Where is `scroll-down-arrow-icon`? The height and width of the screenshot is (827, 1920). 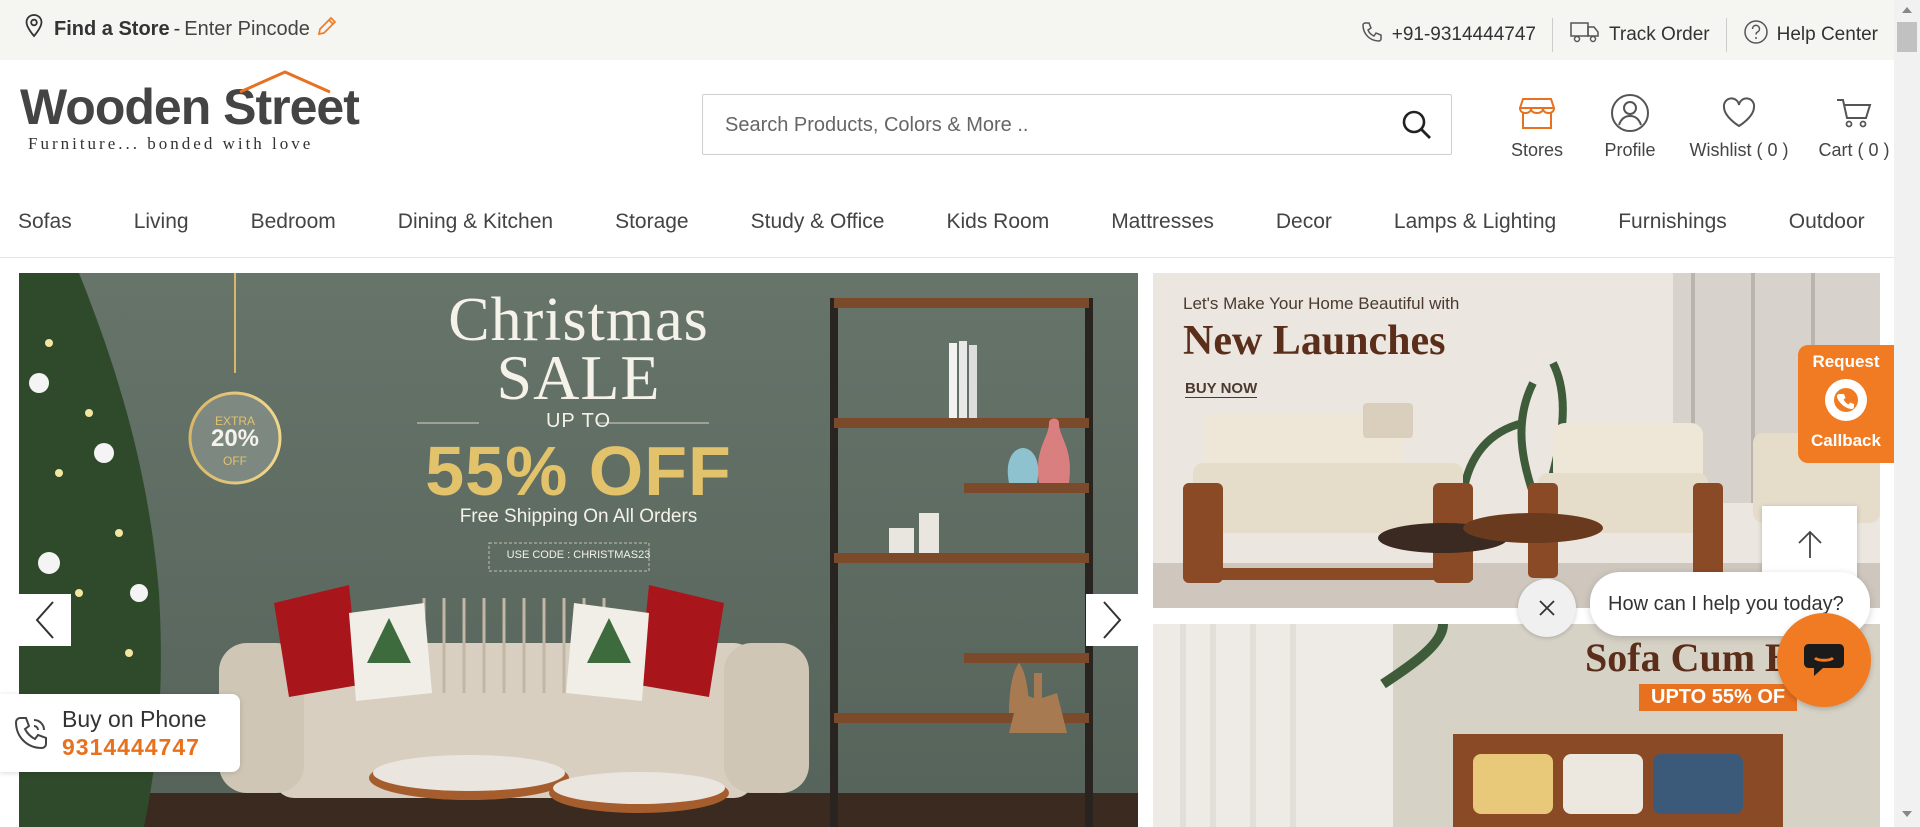 scroll-down-arrow-icon is located at coordinates (1907, 814).